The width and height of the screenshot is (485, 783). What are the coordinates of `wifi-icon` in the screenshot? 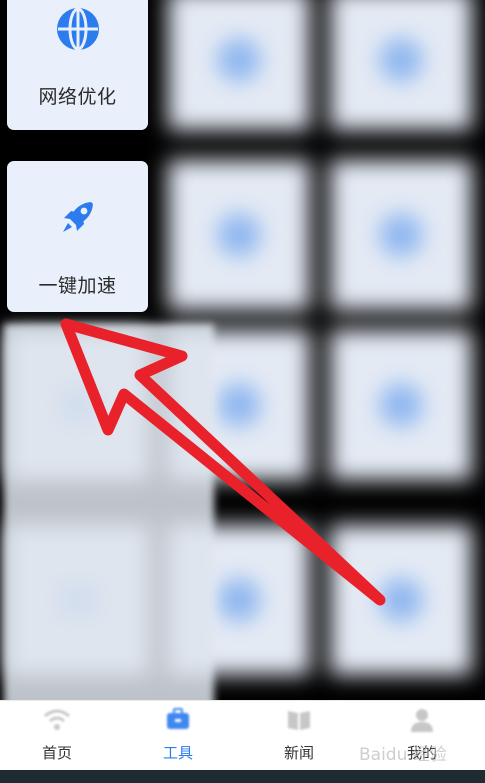 It's located at (57, 722).